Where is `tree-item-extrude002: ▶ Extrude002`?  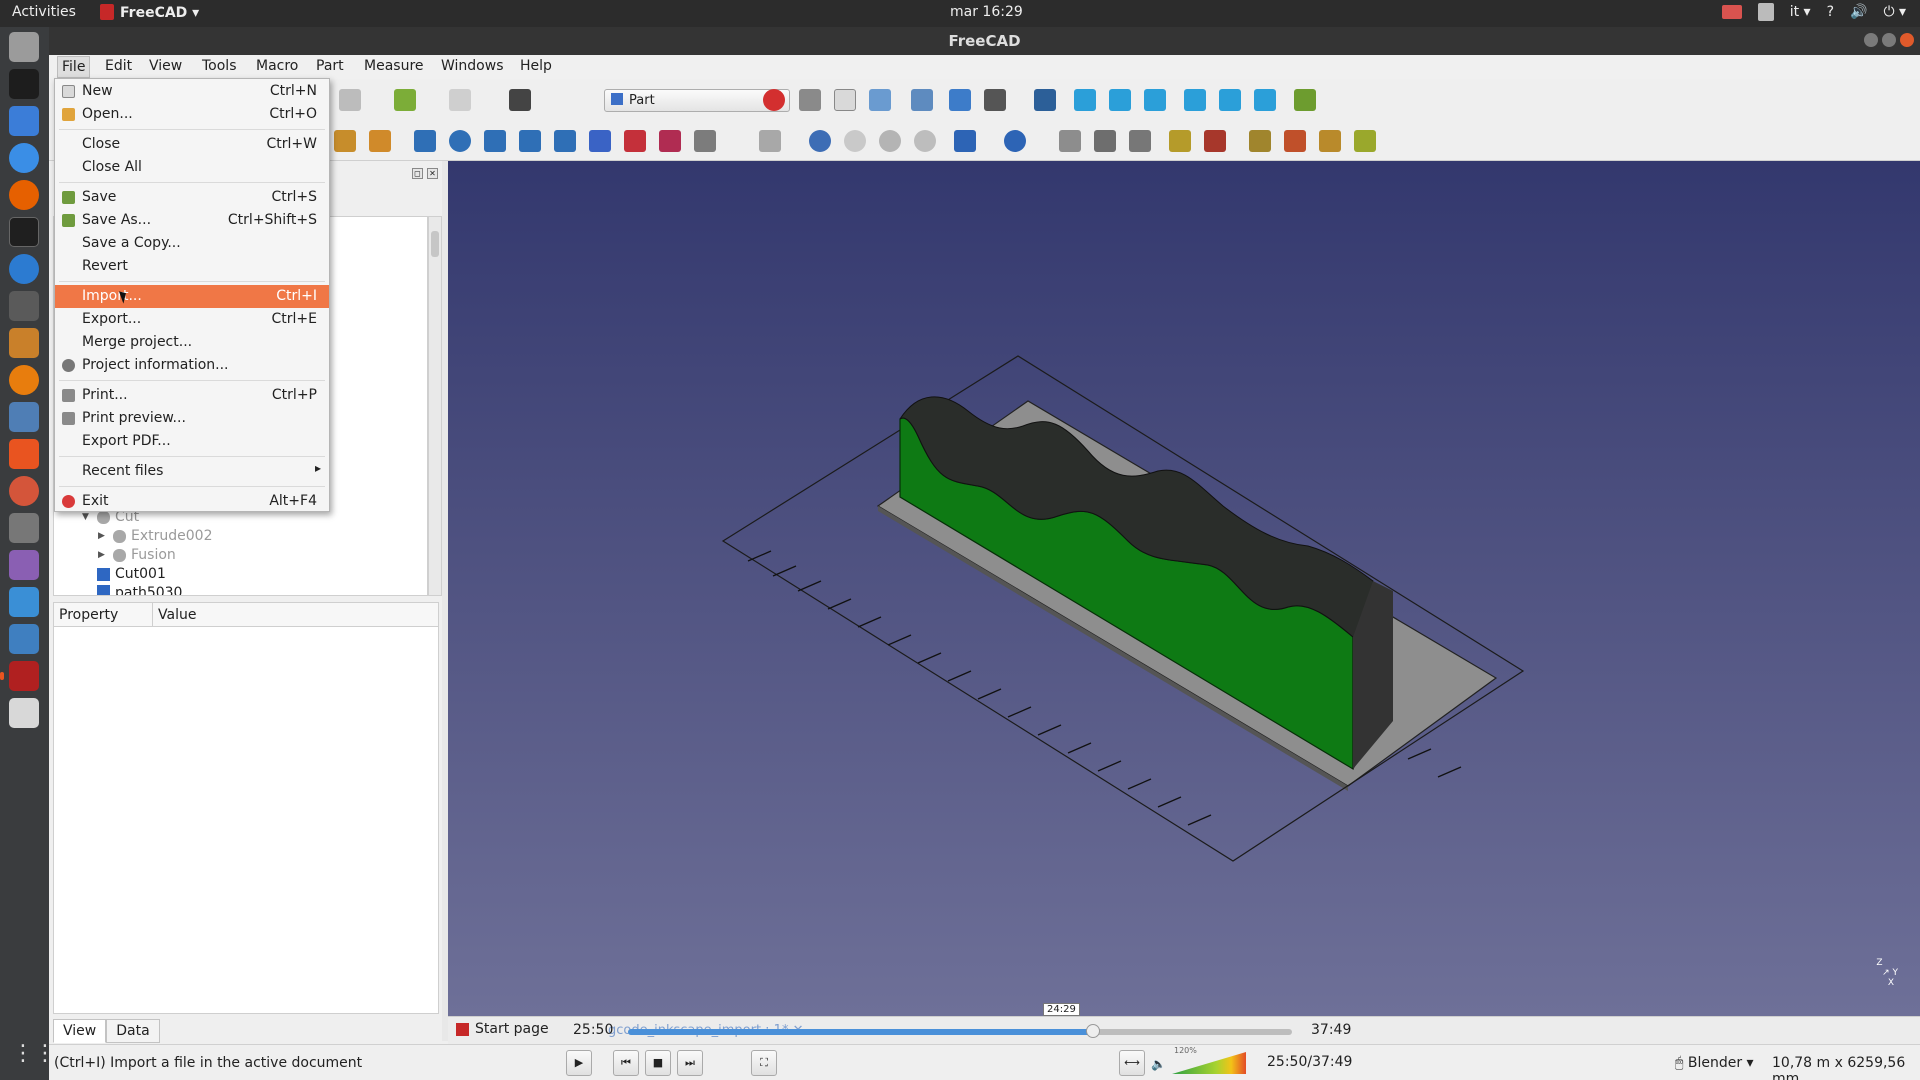 tree-item-extrude002: ▶ Extrude002 is located at coordinates (155, 536).